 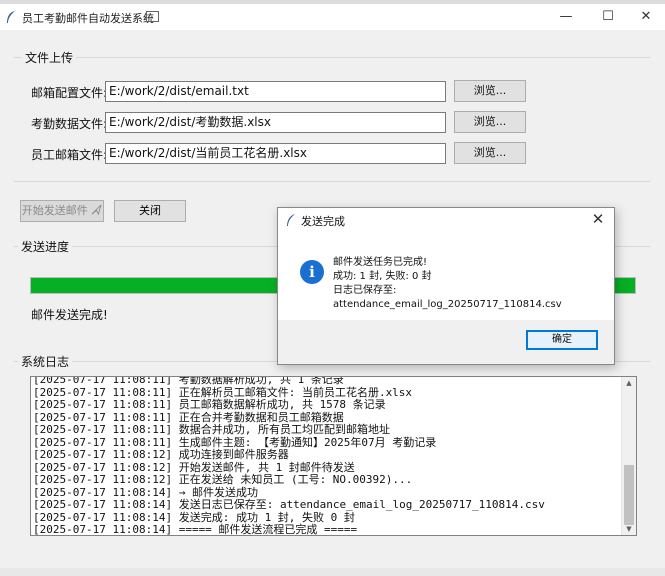 What do you see at coordinates (332, 572) in the screenshot?
I see `bottom-strip` at bounding box center [332, 572].